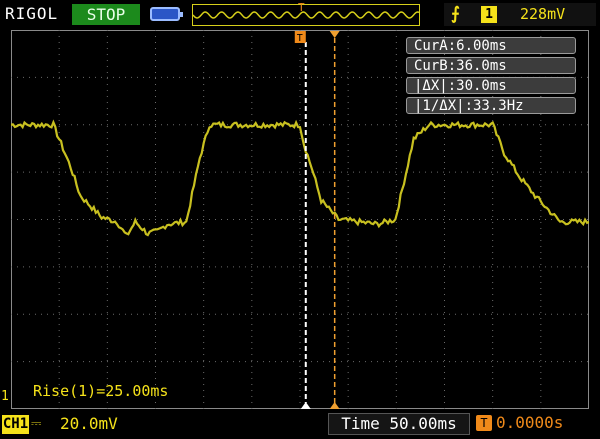 The width and height of the screenshot is (600, 439). Describe the element at coordinates (484, 423) in the screenshot. I see `trigger-offset-icon: T` at that location.